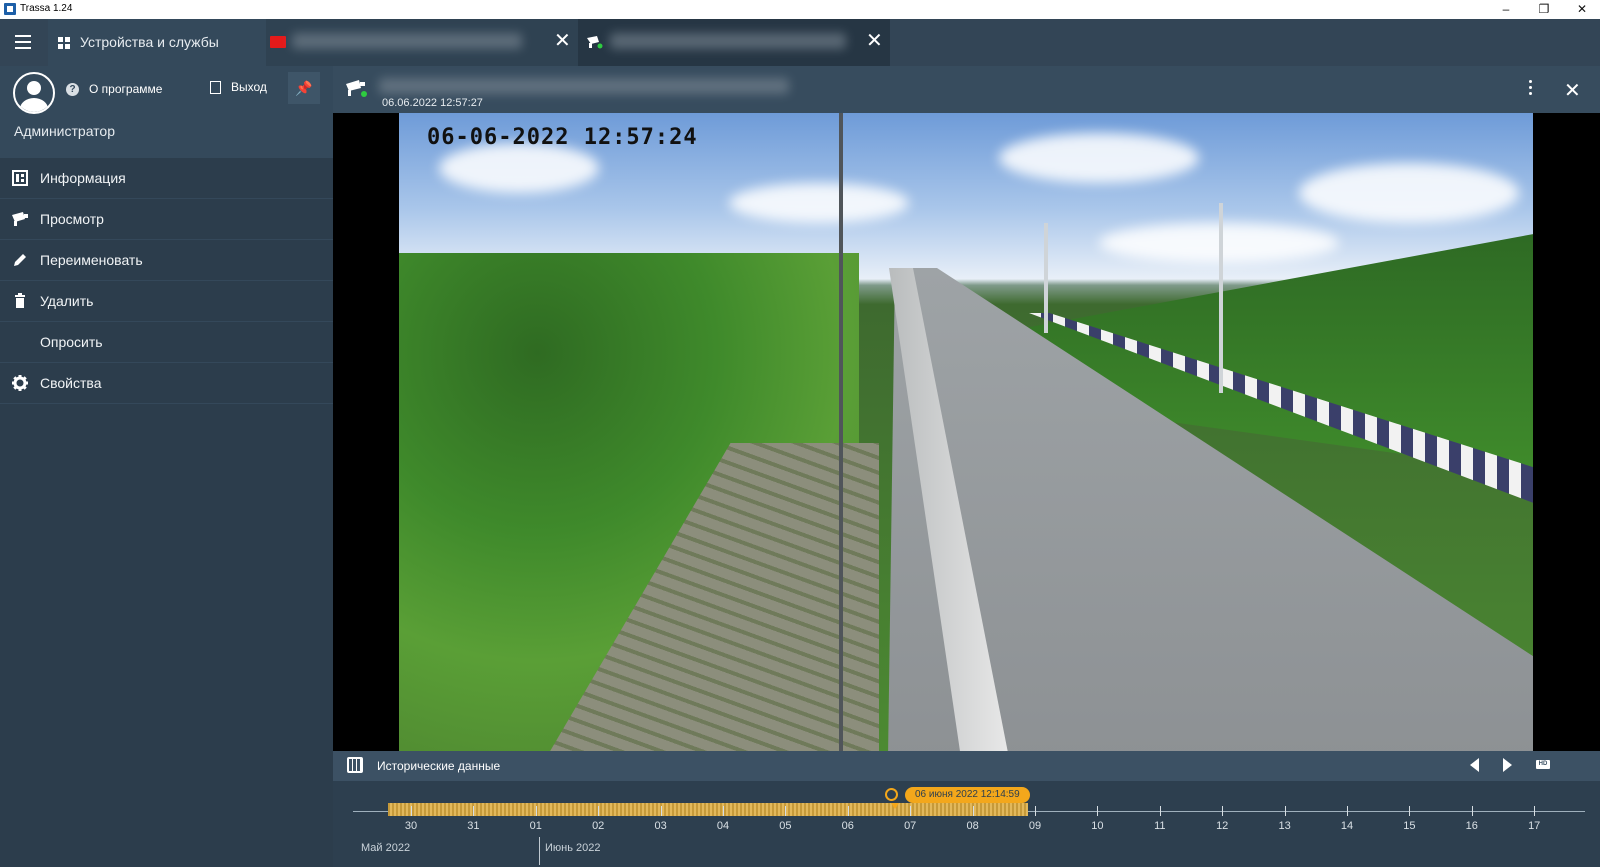  Describe the element at coordinates (67, 301) in the screenshot. I see `menu-item-label: Удалить` at that location.